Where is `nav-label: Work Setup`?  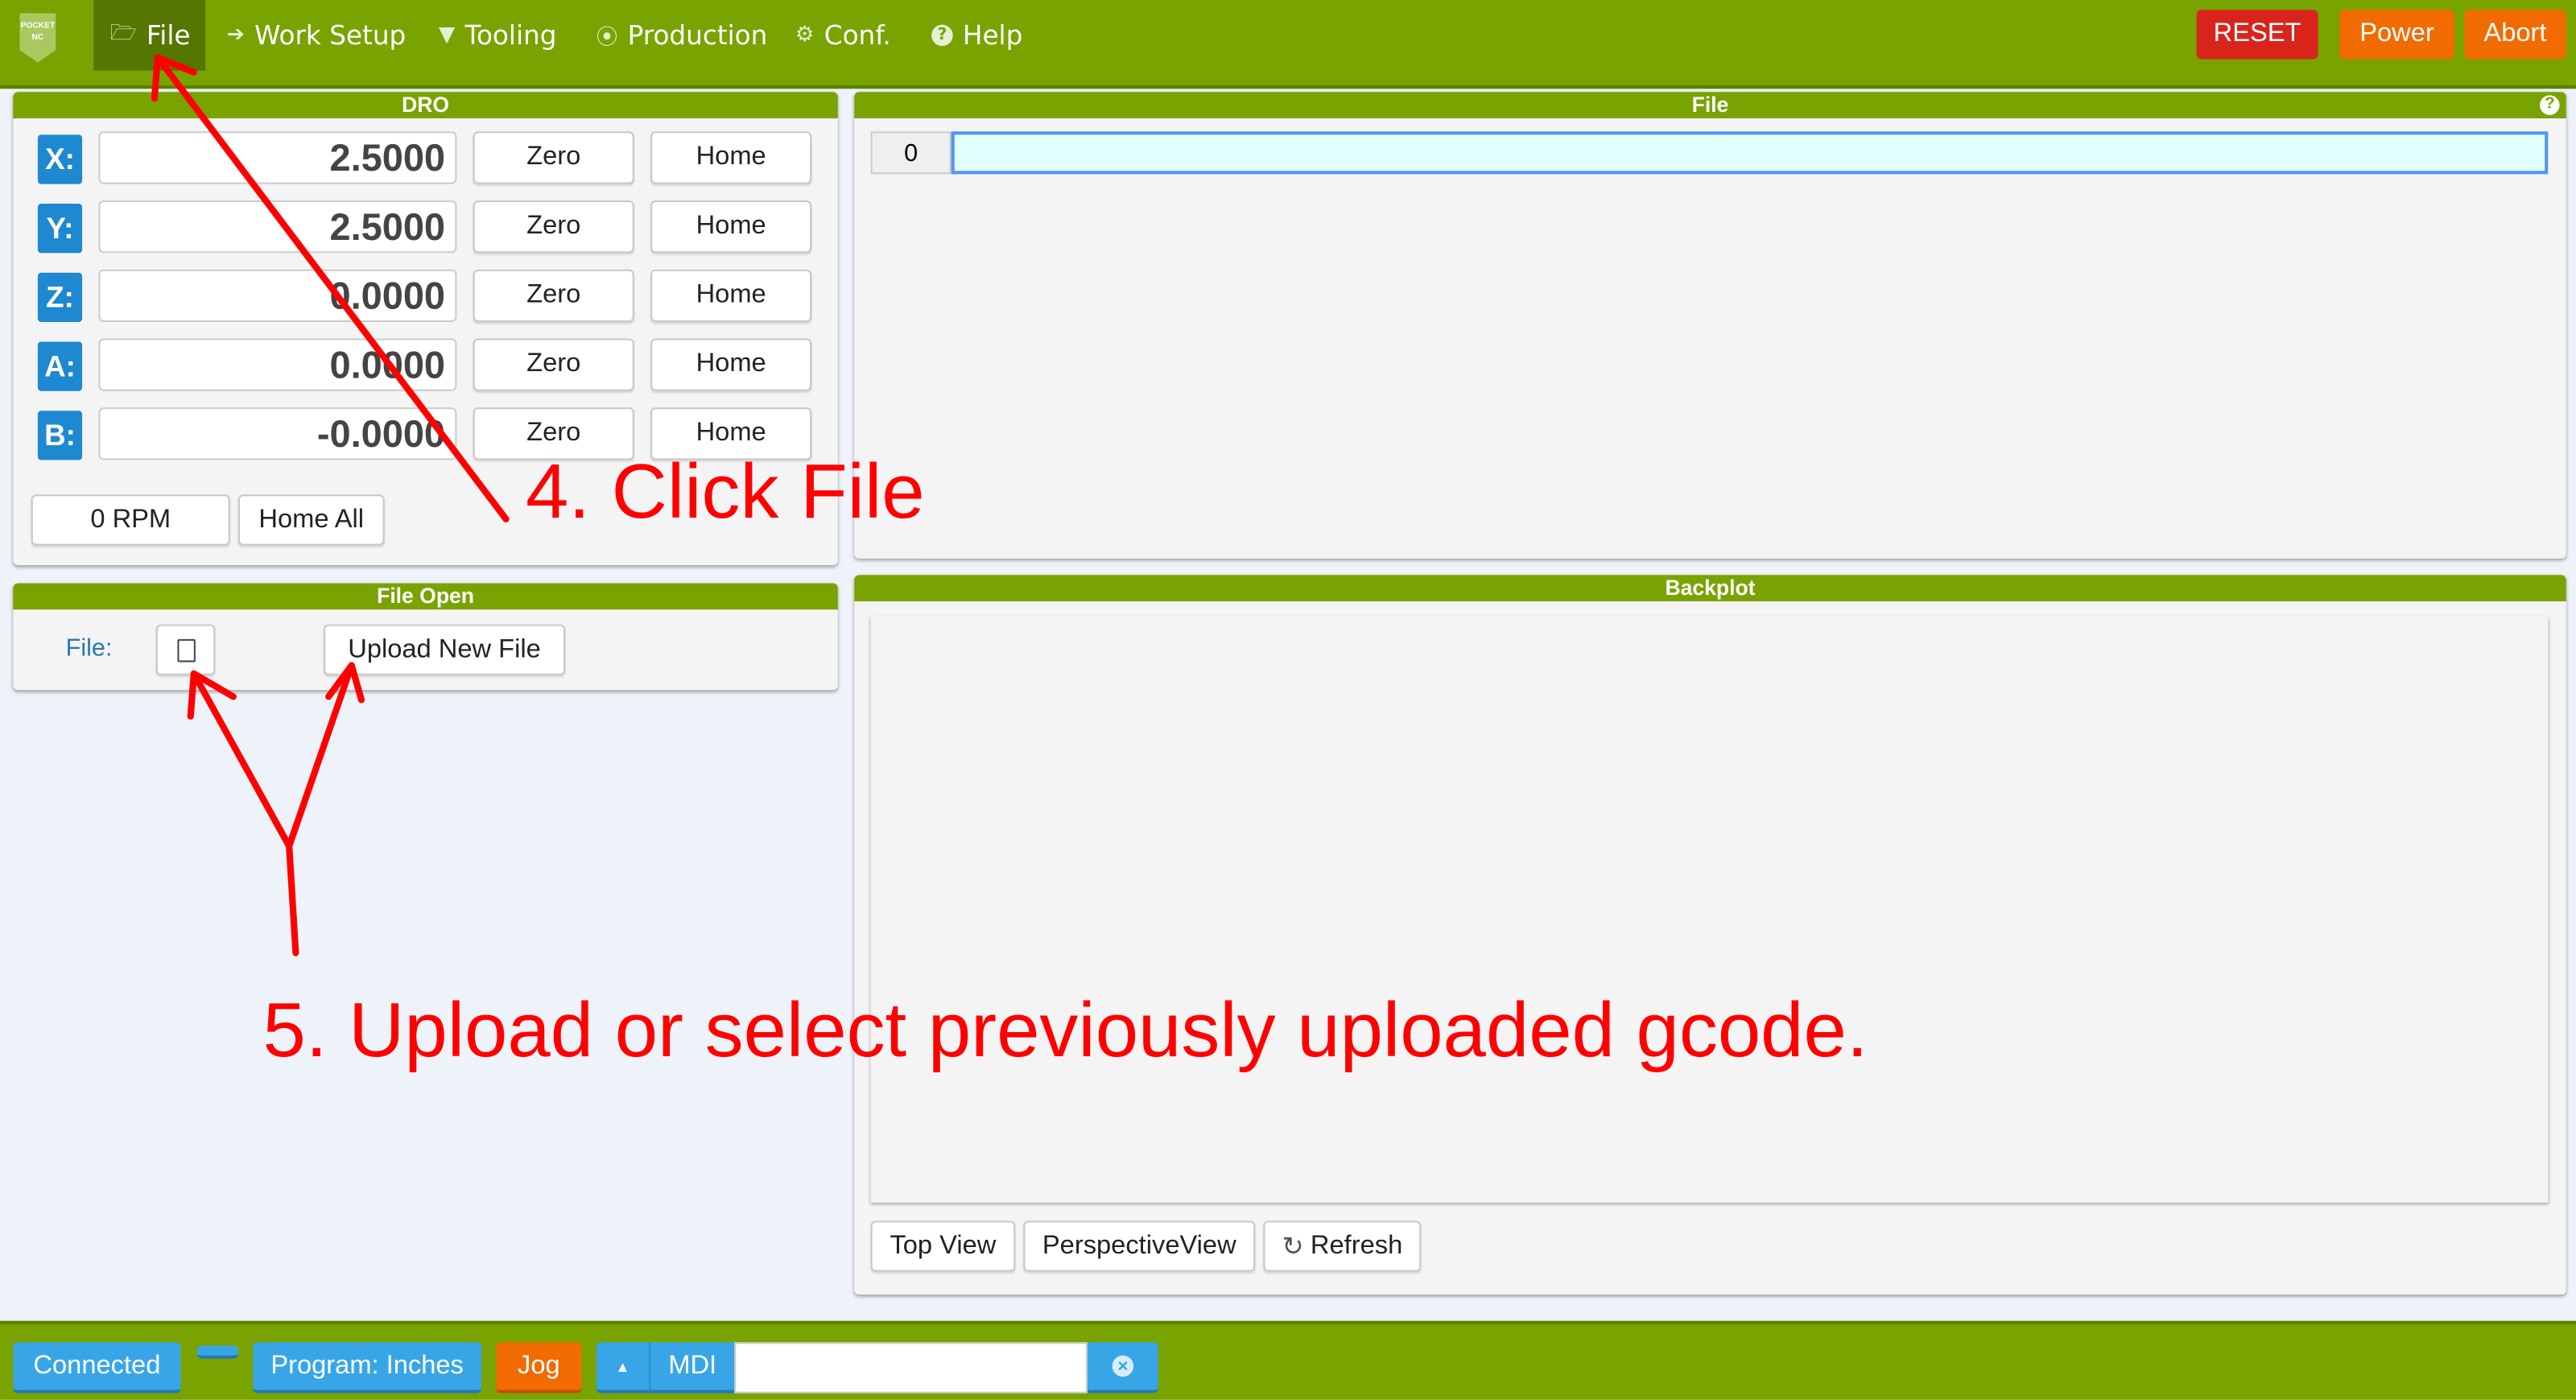 nav-label: Work Setup is located at coordinates (330, 36).